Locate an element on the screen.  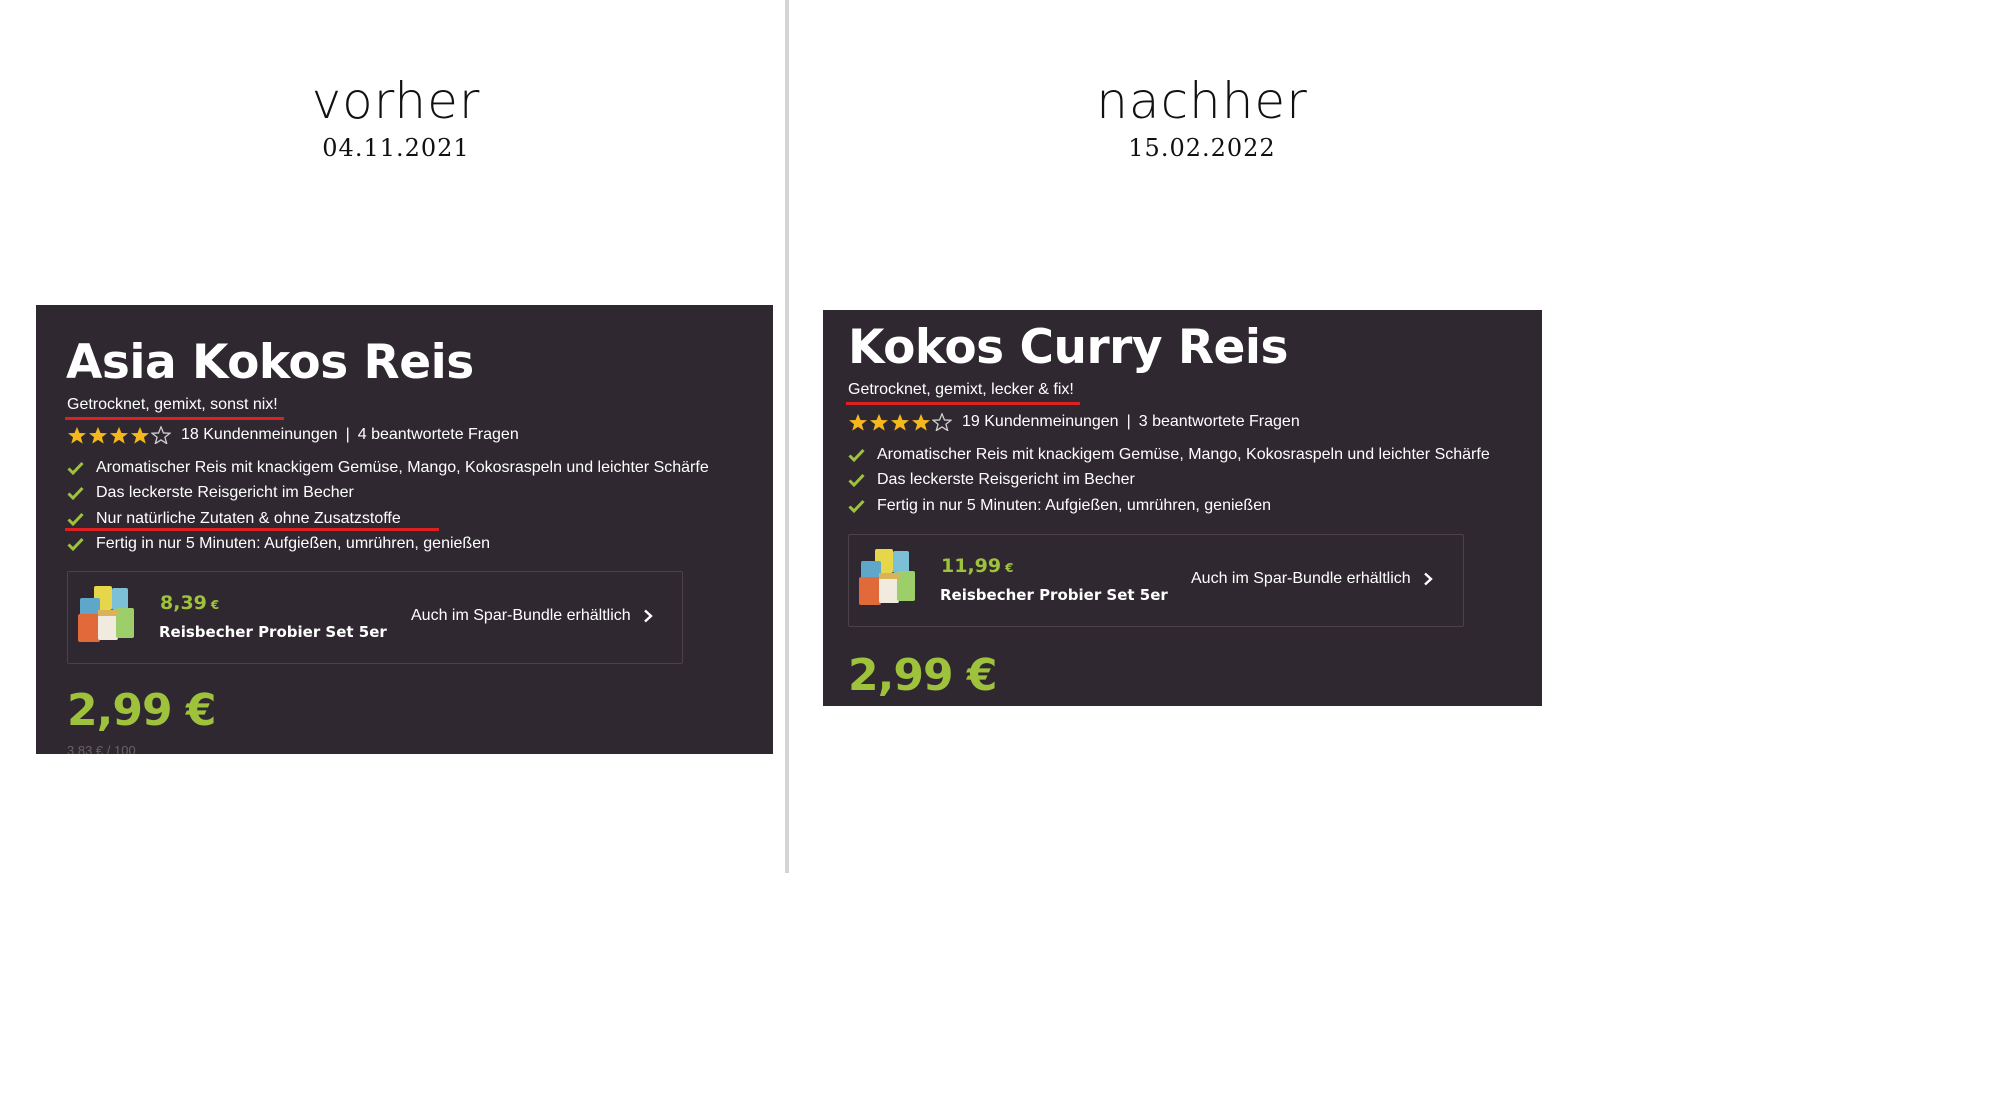
column-divider is located at coordinates (787, 436).